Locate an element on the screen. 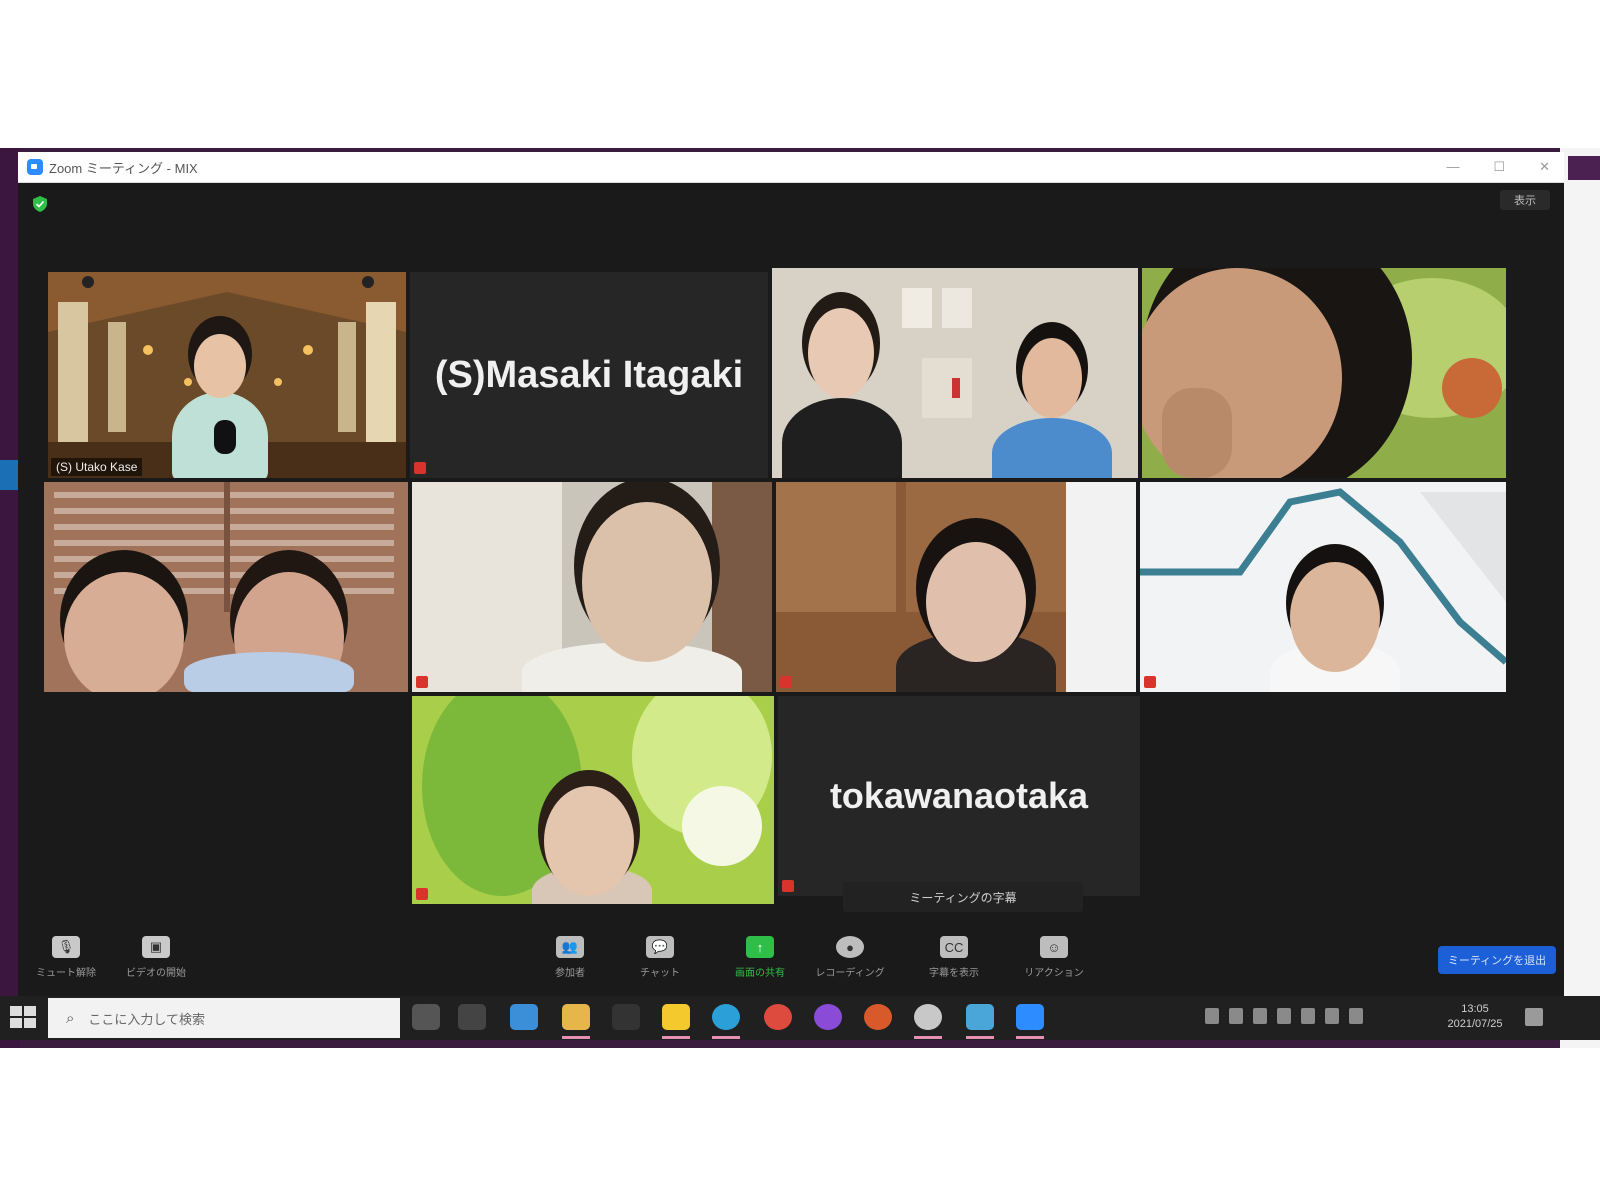  toolbar-label: レコーディング is located at coordinates (850, 973).